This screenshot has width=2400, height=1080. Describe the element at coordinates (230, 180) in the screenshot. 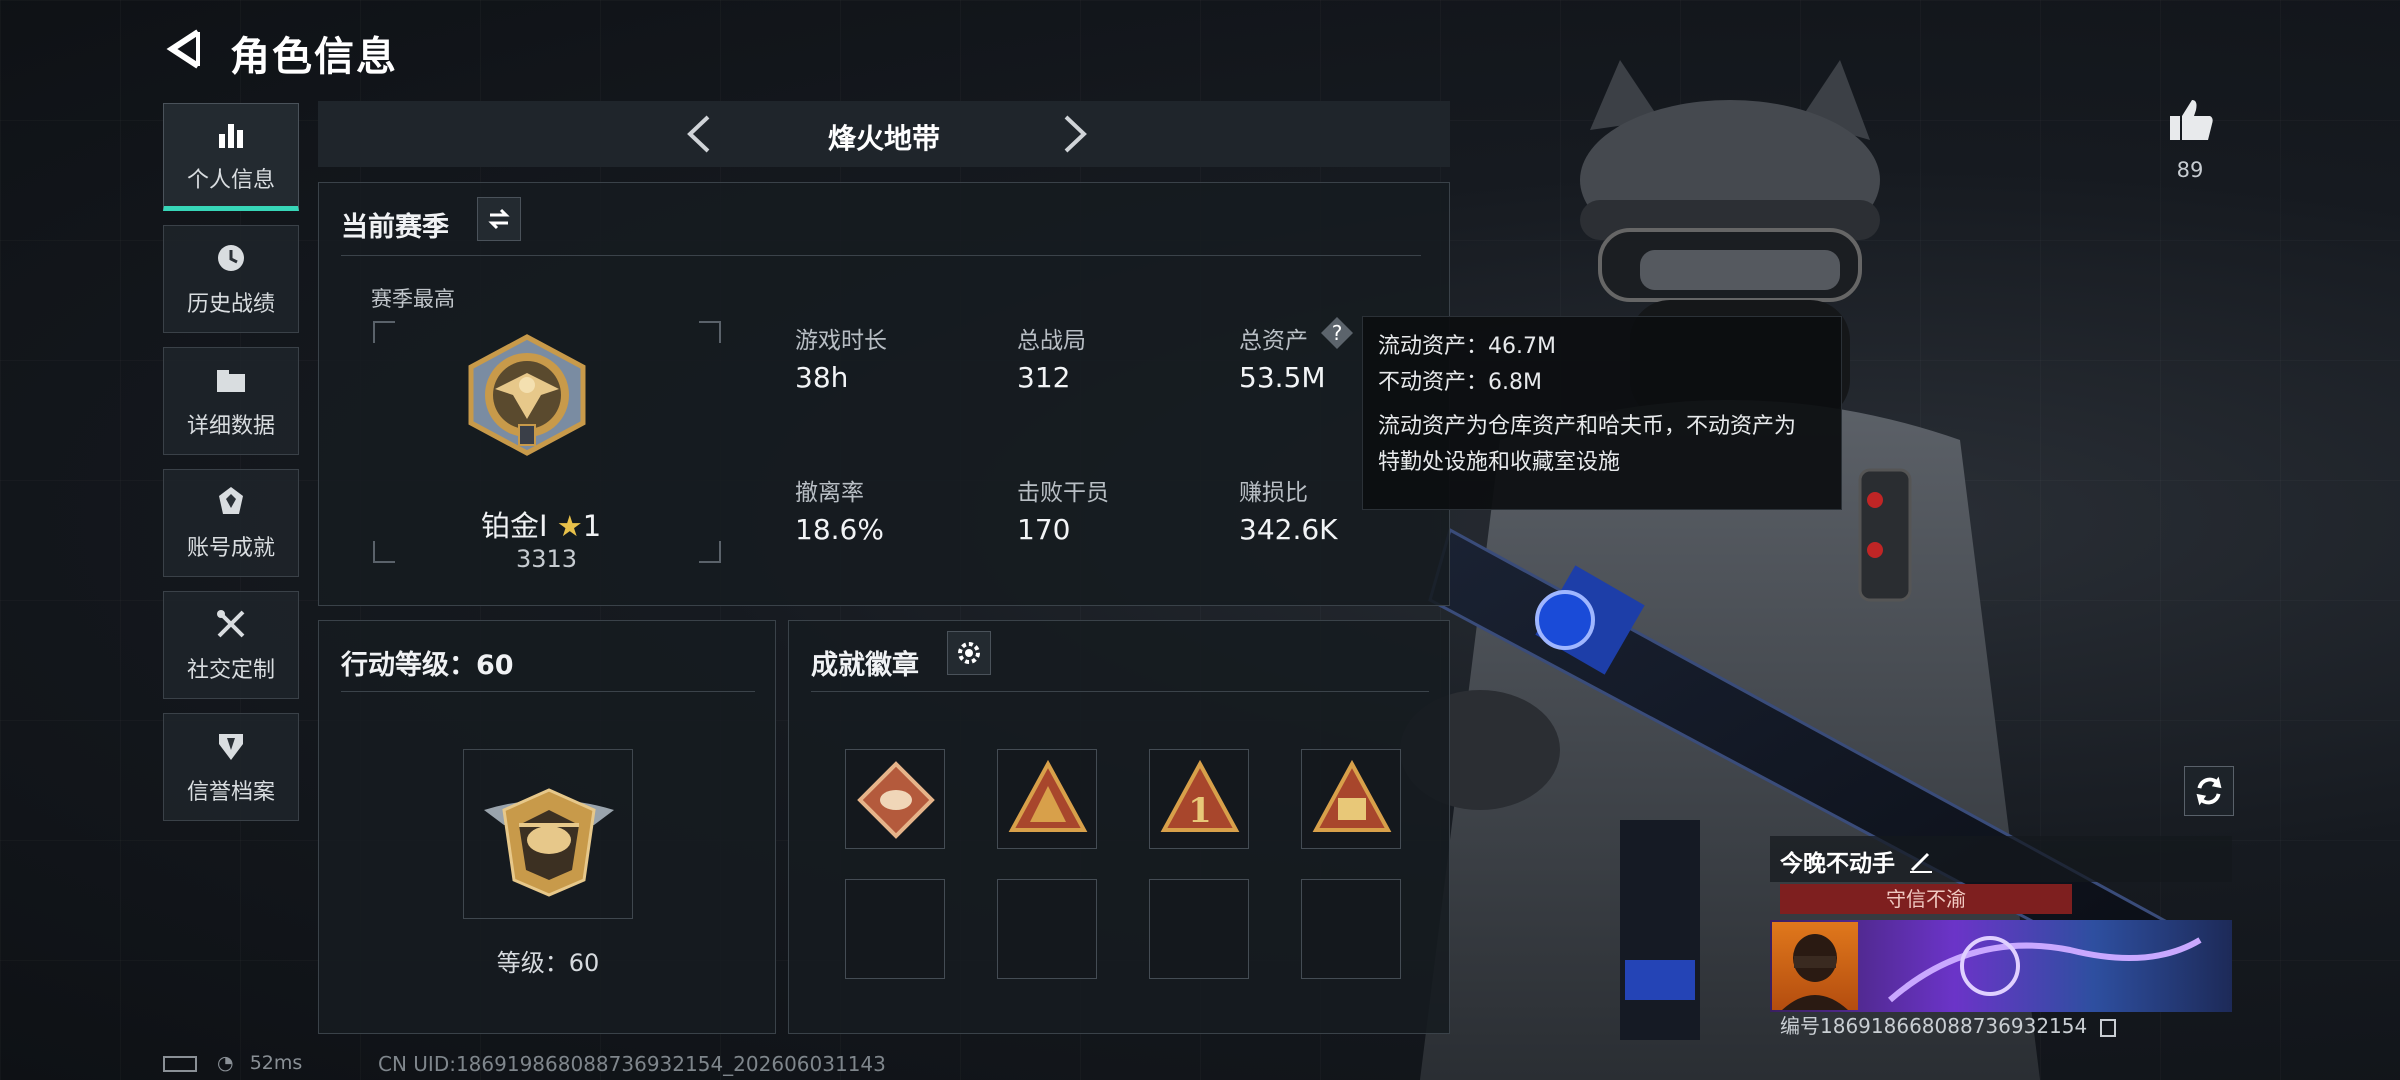

I see `nav-label: 个人信息` at that location.